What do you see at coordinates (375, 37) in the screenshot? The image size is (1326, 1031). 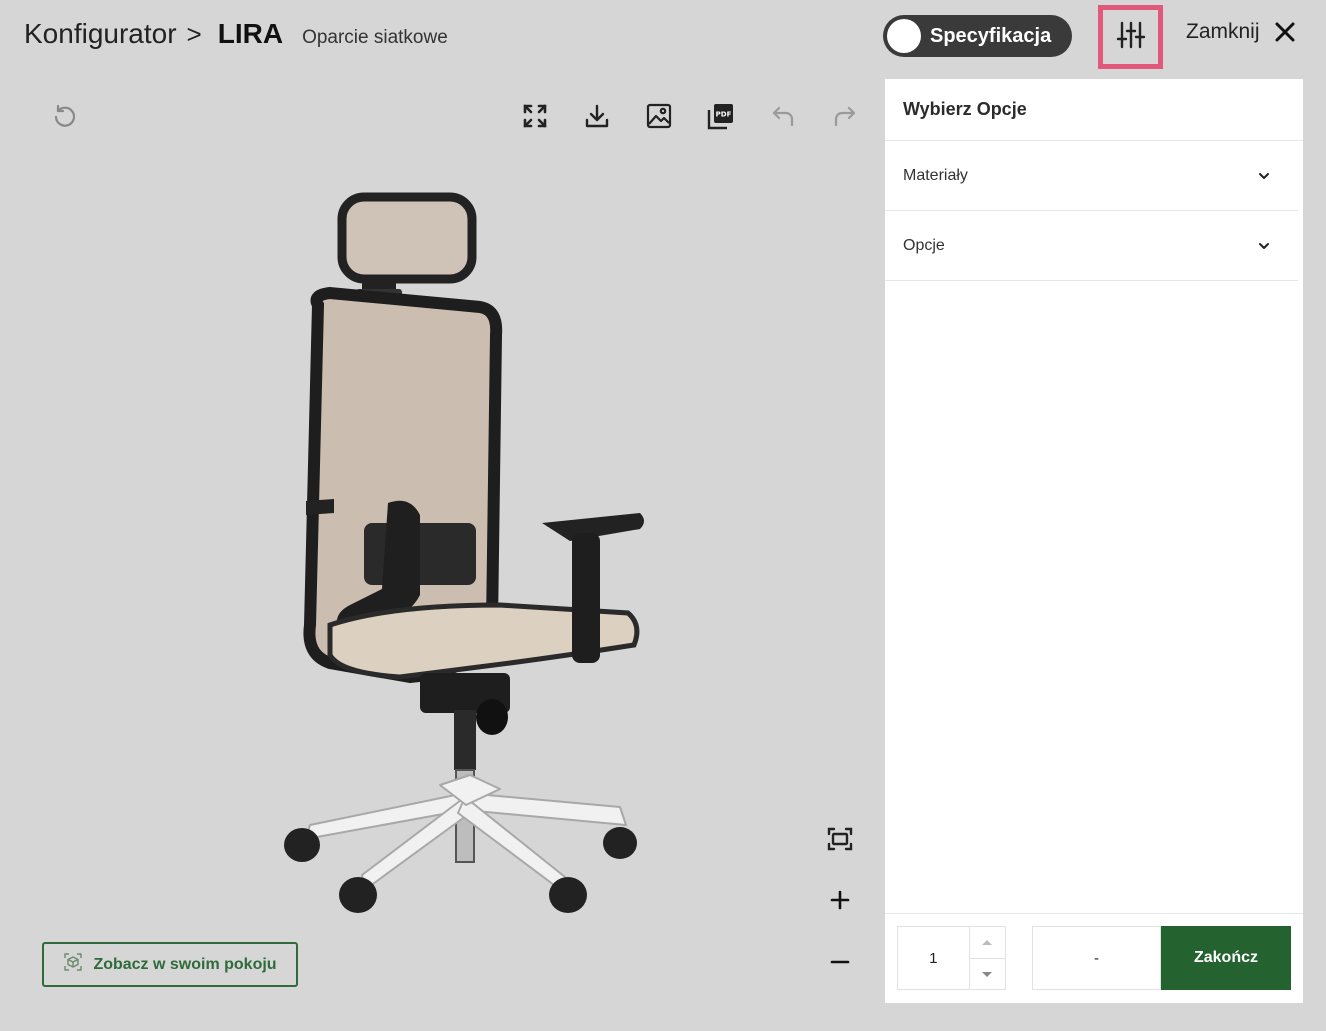 I see `product-variant: Oparcie siatkowe` at bounding box center [375, 37].